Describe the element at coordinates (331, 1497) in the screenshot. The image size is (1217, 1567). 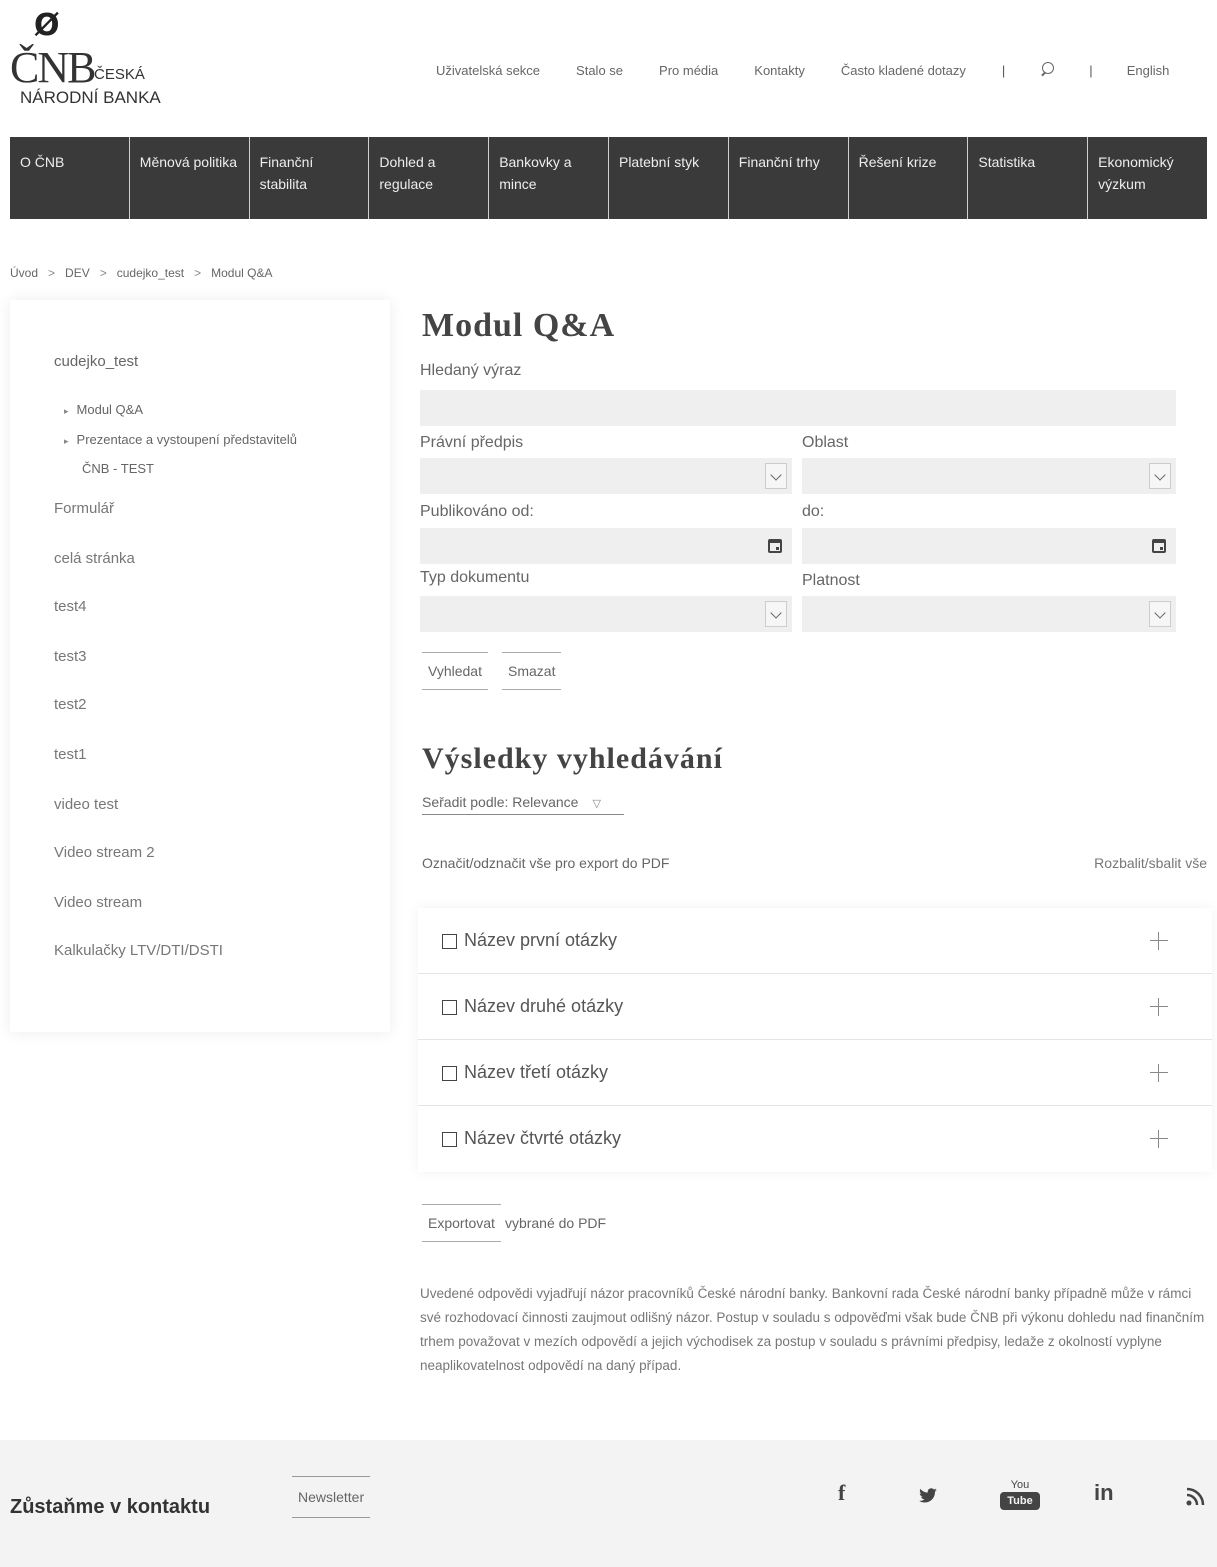
I see `newsletter-button: Newsletter` at that location.